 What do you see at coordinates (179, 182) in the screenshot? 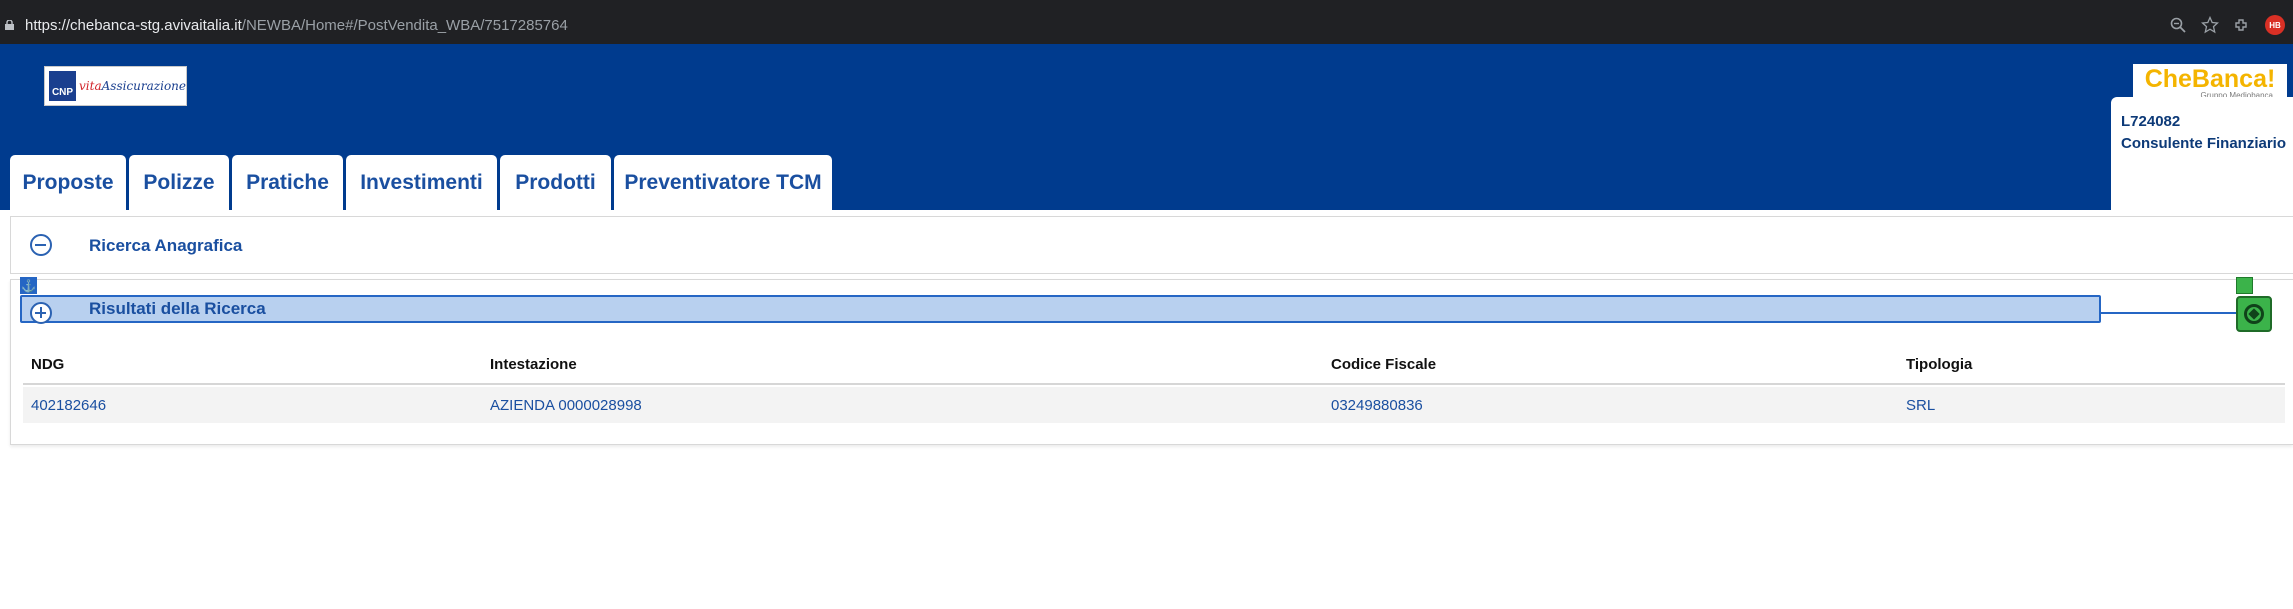
I see `tab-polizze: Polizze` at bounding box center [179, 182].